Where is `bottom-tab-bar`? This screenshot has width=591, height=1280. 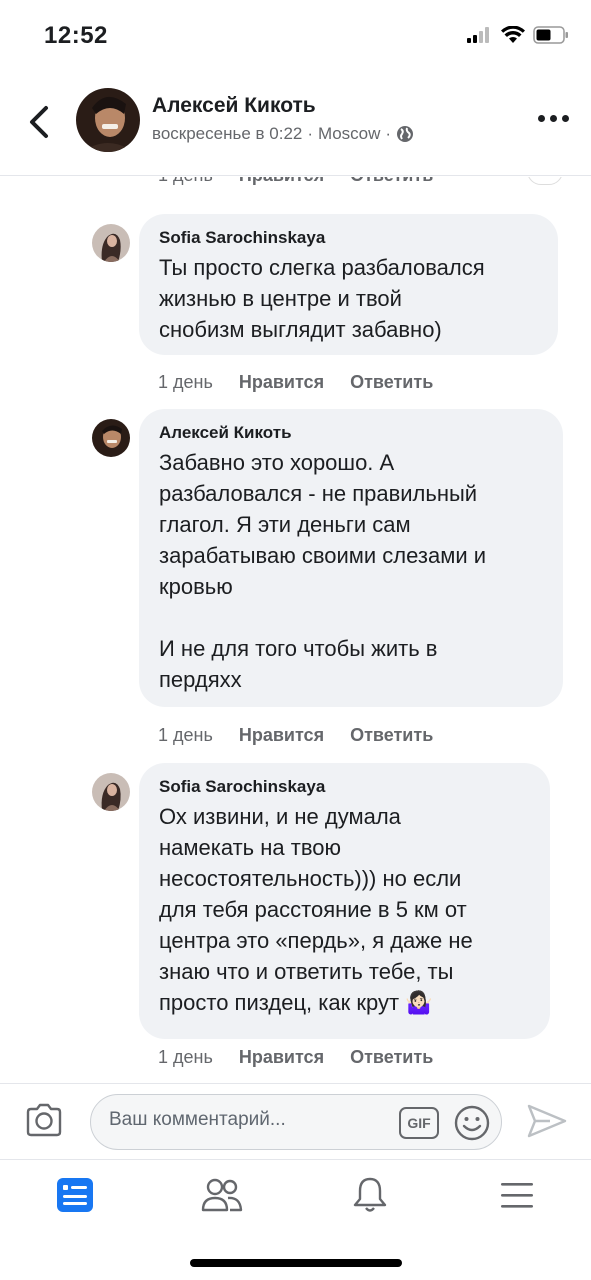 bottom-tab-bar is located at coordinates (295, 1194).